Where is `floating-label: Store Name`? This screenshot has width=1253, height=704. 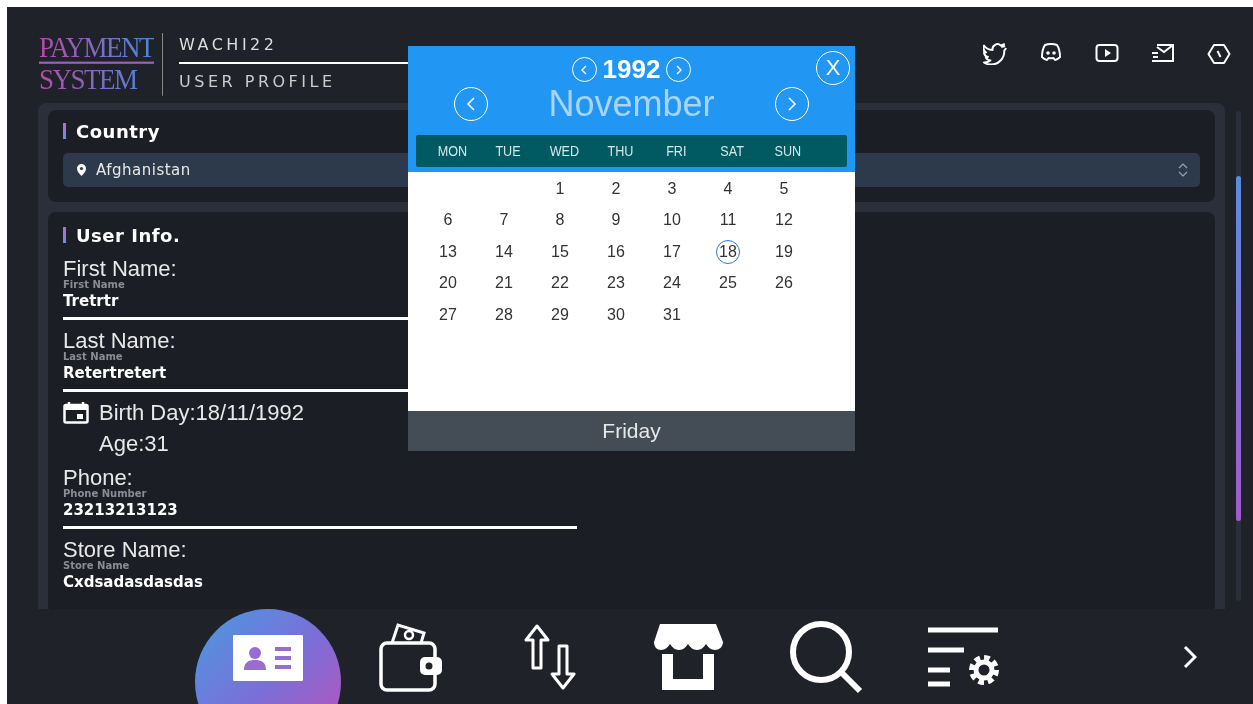
floating-label: Store Name is located at coordinates (96, 566).